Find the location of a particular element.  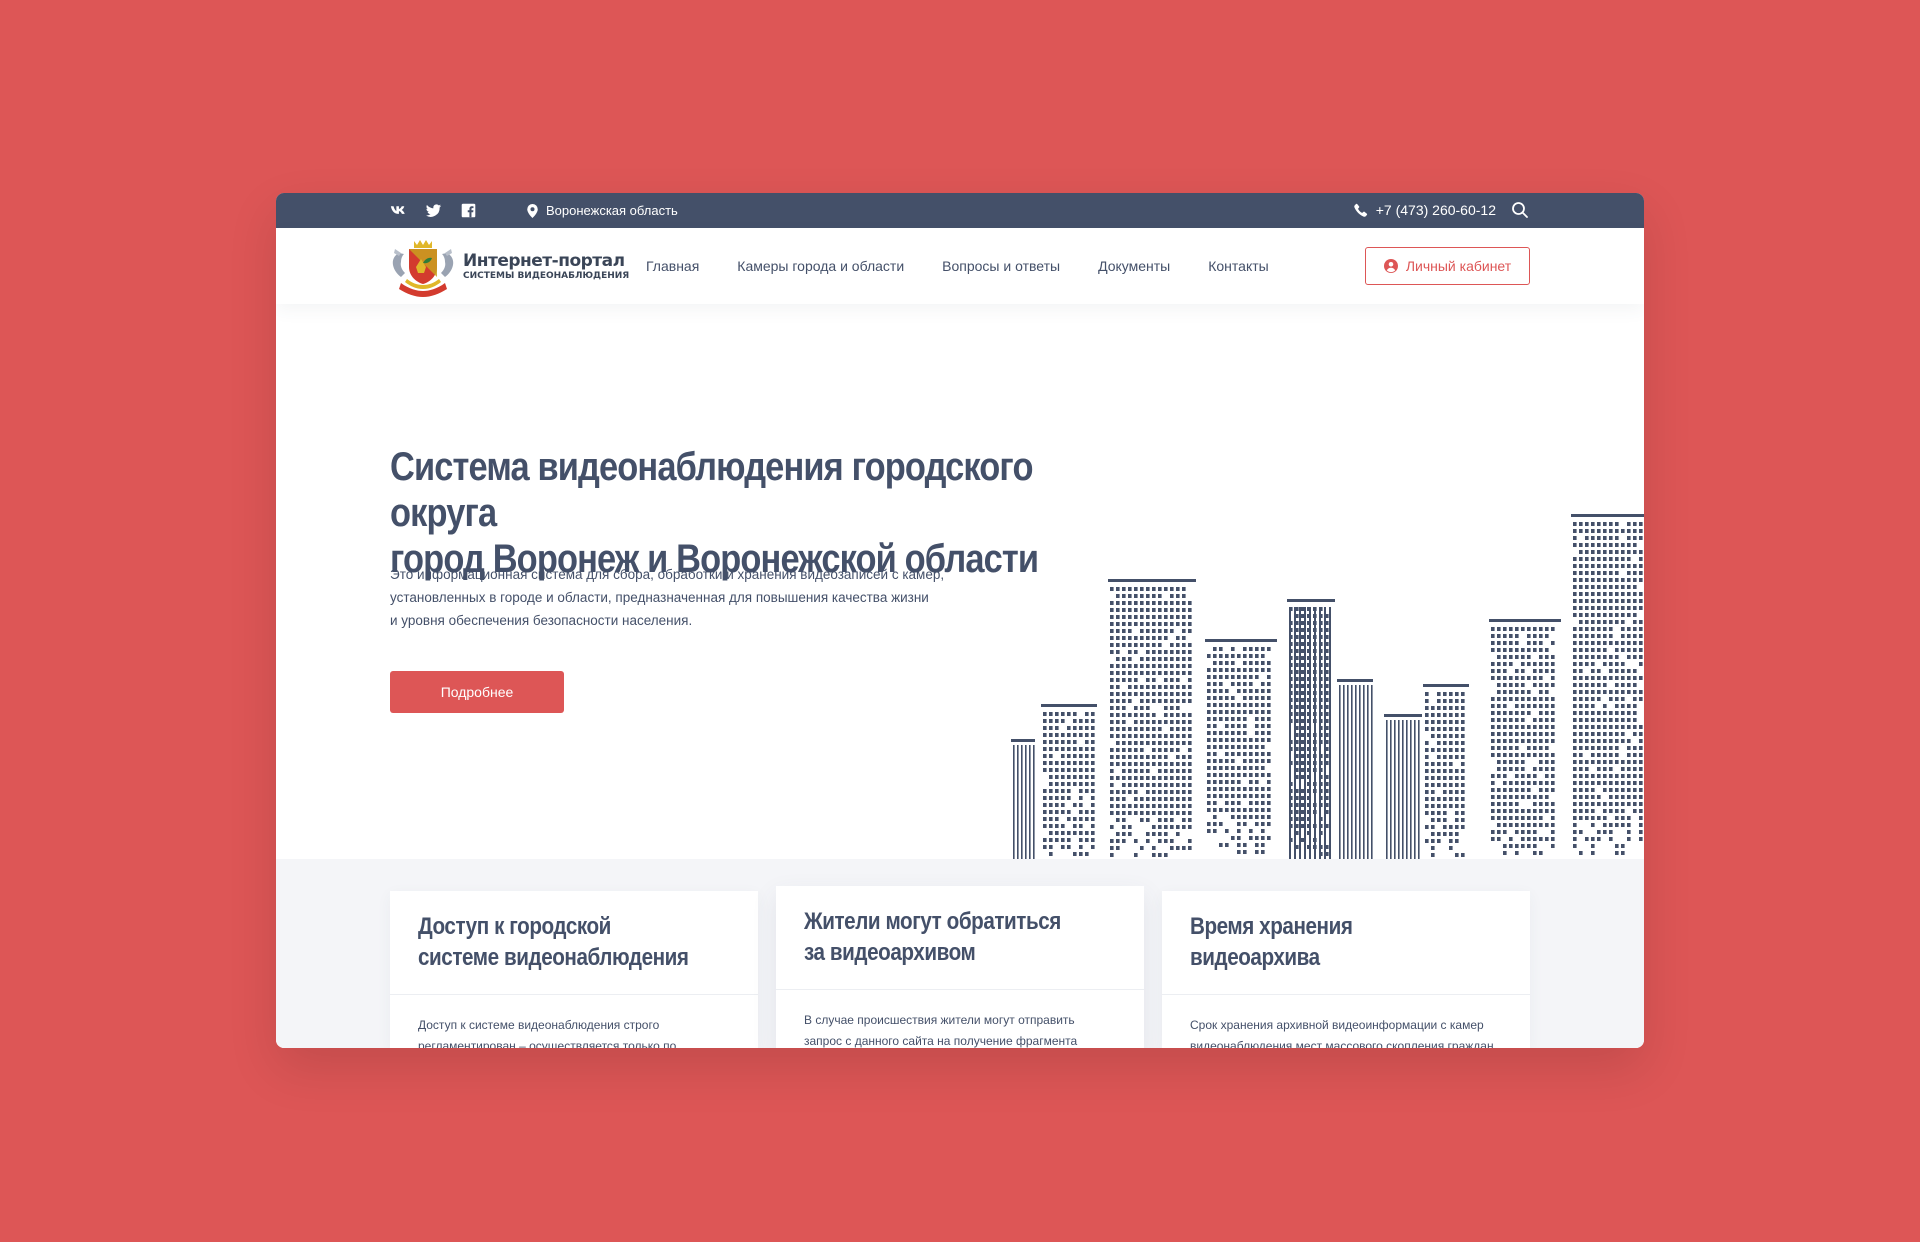

region-selector: Воронежская область is located at coordinates (602, 210).